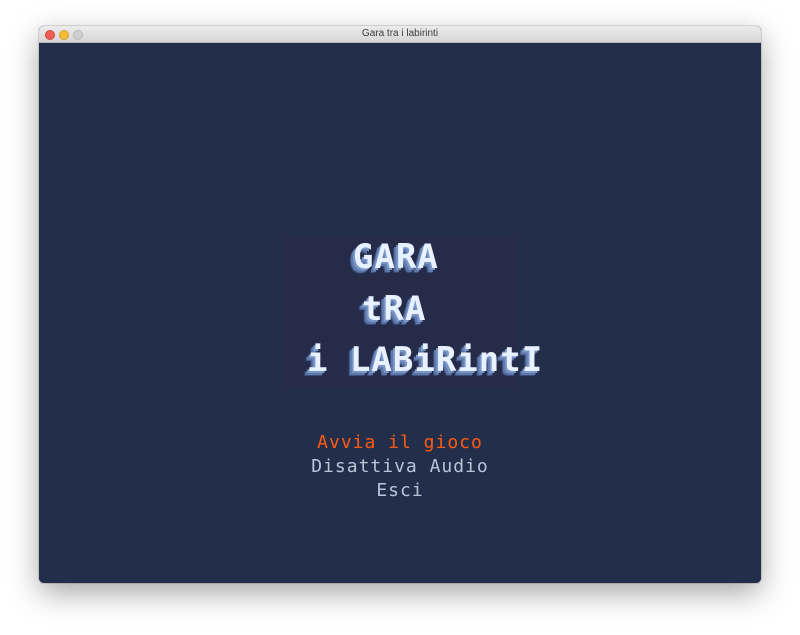 This screenshot has width=800, height=635. I want to click on window-title: Gara tra i labirinti, so click(400, 33).